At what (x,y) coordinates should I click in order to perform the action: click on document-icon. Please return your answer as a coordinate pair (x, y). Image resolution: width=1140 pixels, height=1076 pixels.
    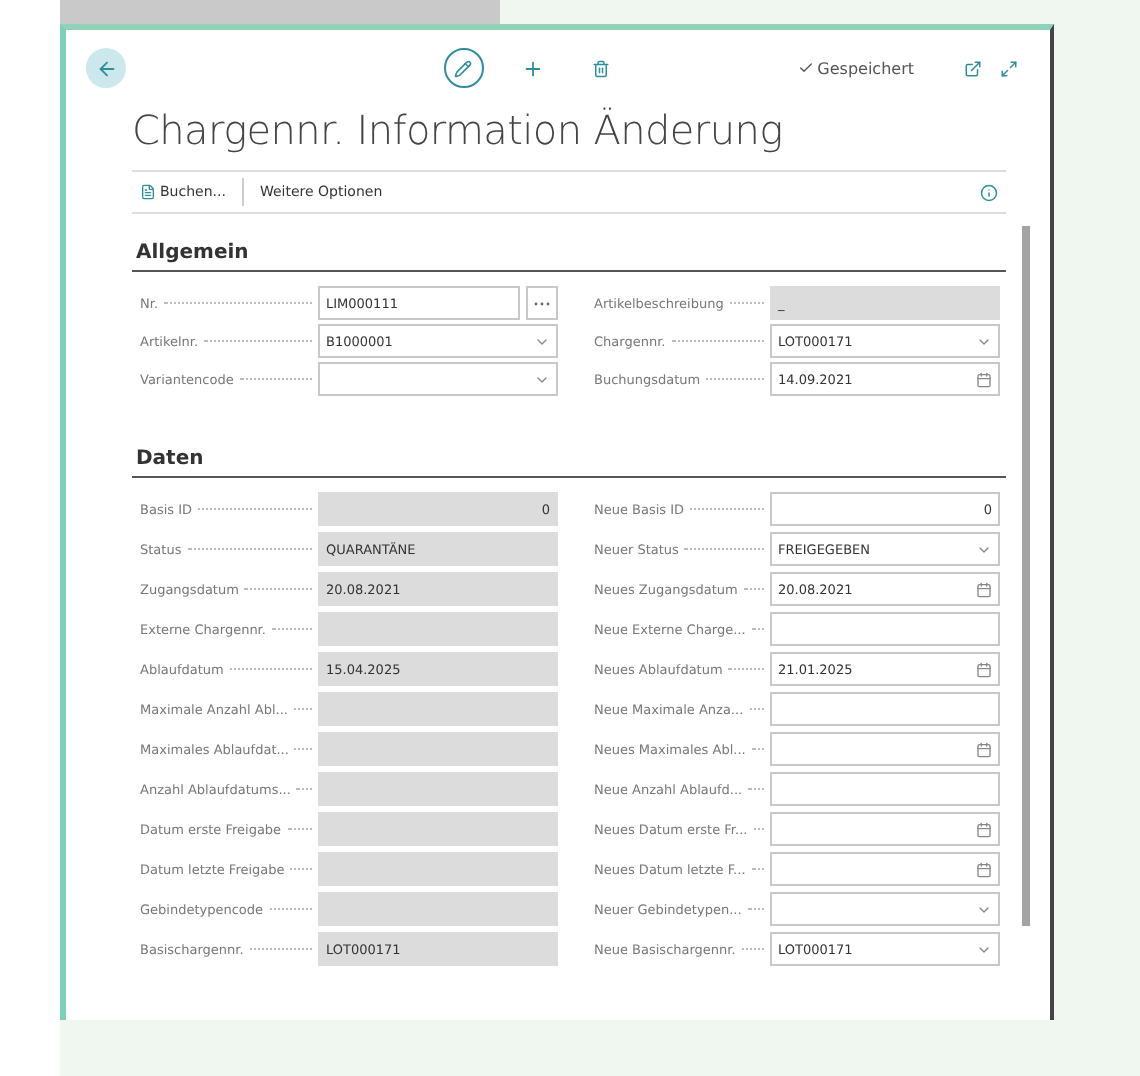
    Looking at the image, I should click on (148, 192).